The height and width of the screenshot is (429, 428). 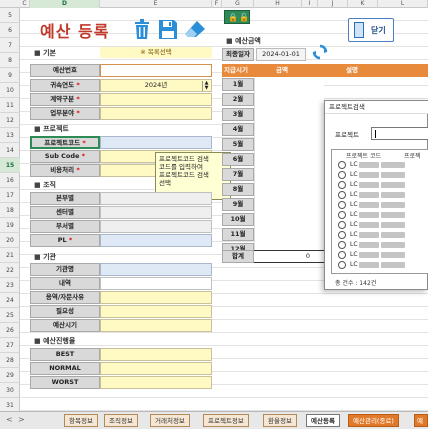 What do you see at coordinates (168, 29) in the screenshot?
I see `floppy-save-icon` at bounding box center [168, 29].